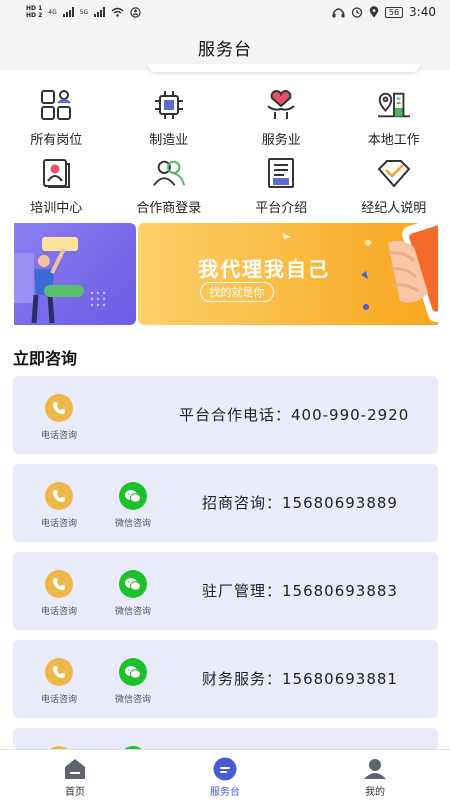 Image resolution: width=450 pixels, height=800 pixels. I want to click on category-label: 平台介绍, so click(281, 208).